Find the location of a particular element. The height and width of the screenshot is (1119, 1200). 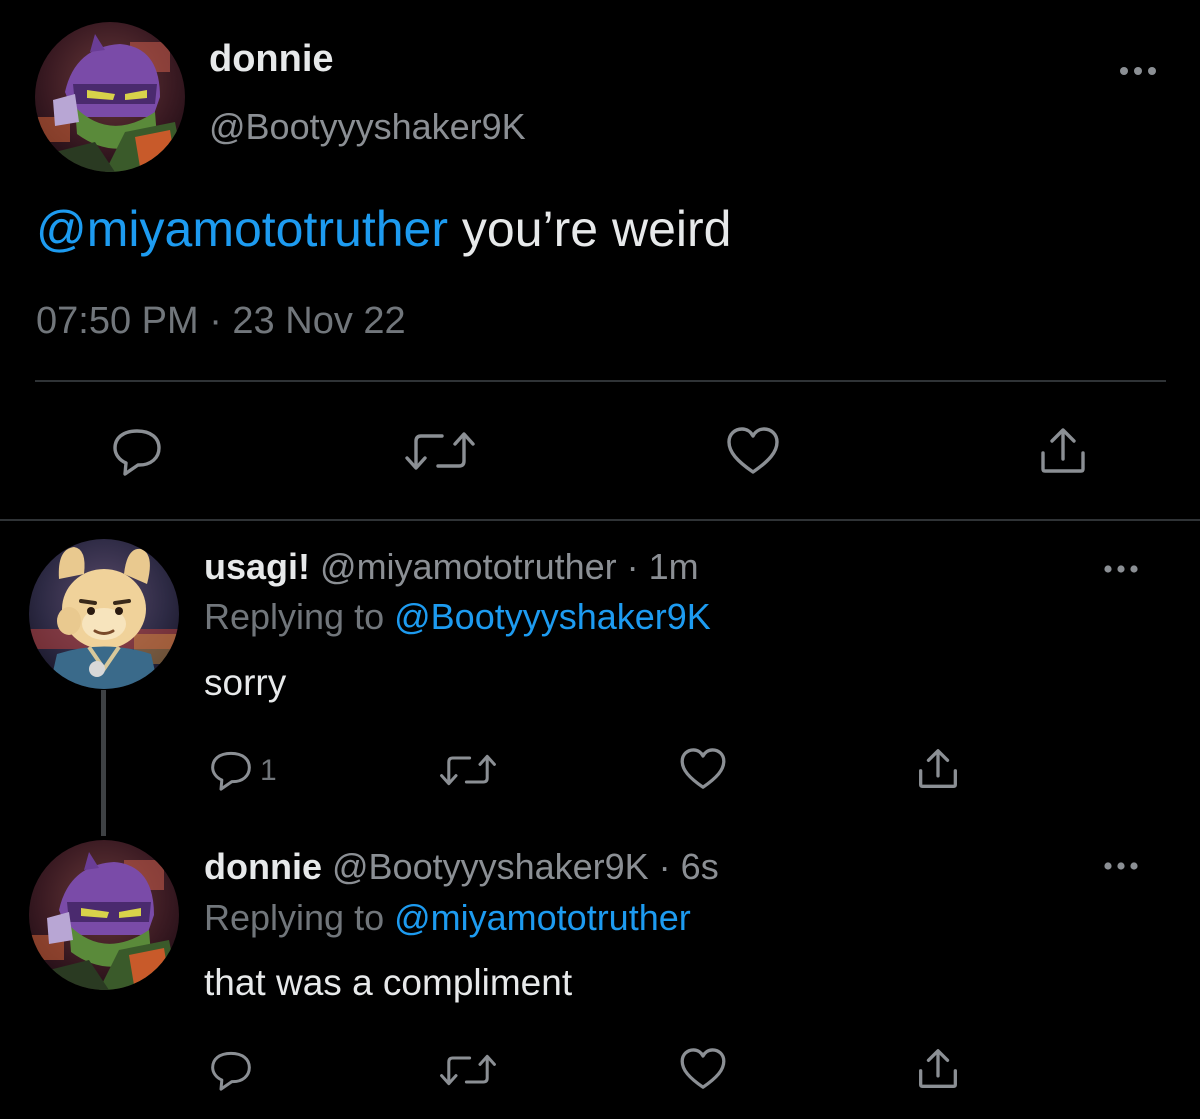

replying-to: Replying to @Bootyyyshaker9K is located at coordinates (457, 617).